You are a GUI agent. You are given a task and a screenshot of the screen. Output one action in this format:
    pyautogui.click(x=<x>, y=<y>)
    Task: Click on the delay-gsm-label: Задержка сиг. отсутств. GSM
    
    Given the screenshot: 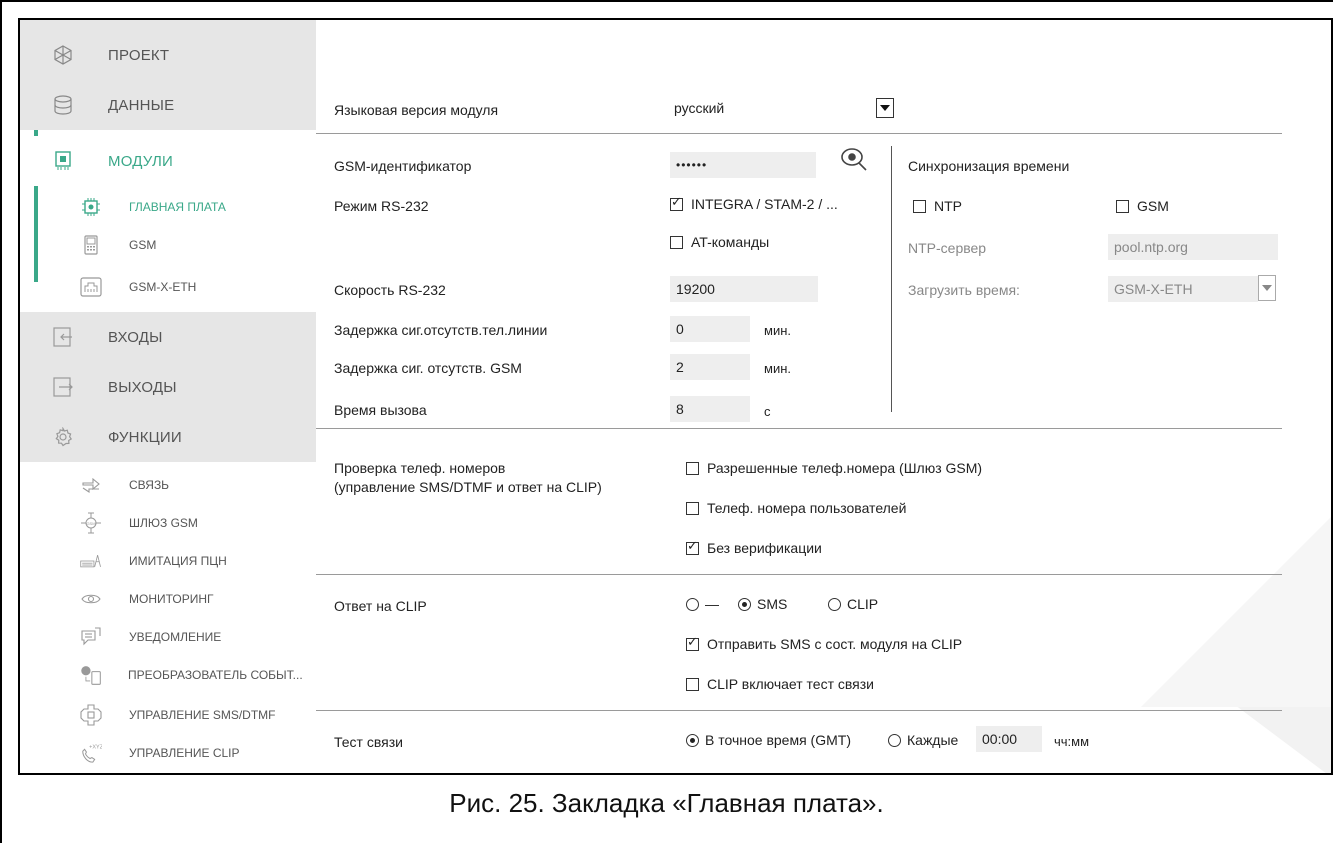 What is the action you would take?
    pyautogui.click(x=428, y=368)
    